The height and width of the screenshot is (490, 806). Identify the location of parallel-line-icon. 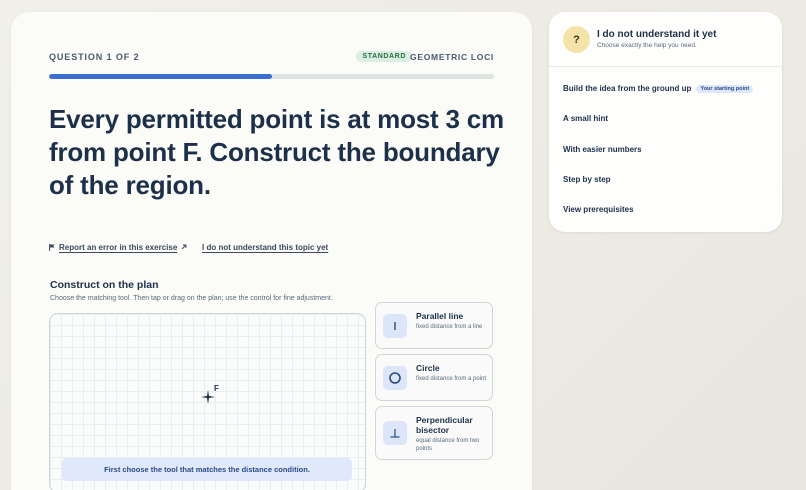
(395, 326).